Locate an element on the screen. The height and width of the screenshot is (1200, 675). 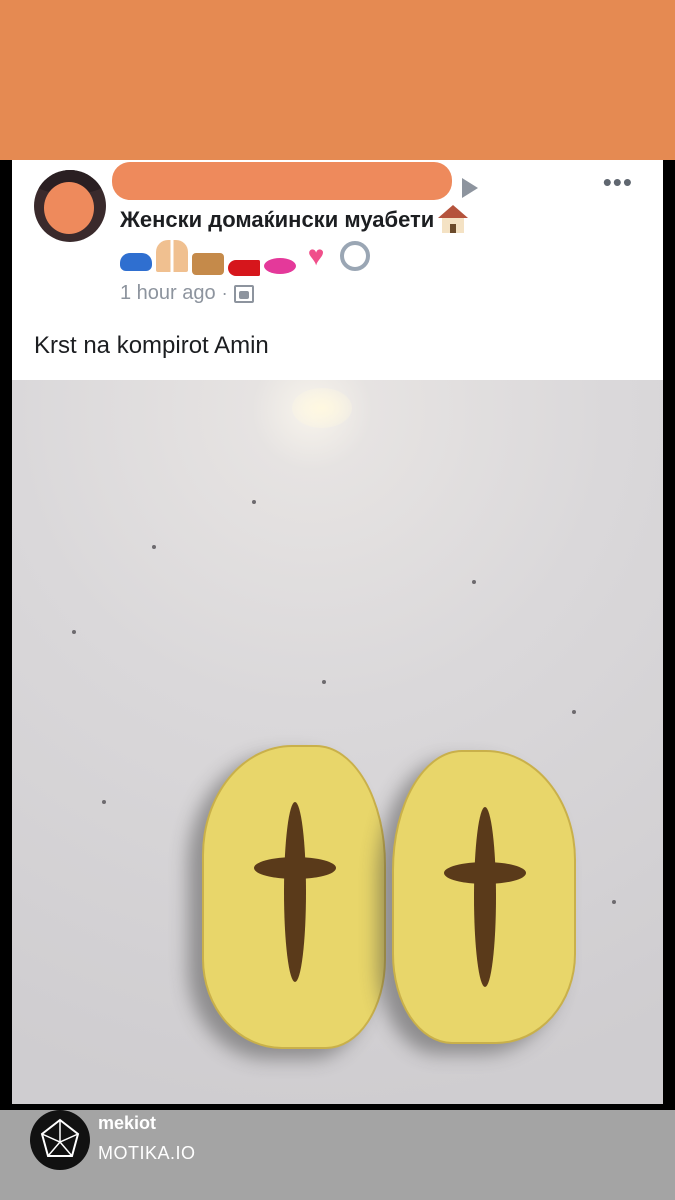
author-name-row is located at coordinates (296, 182).